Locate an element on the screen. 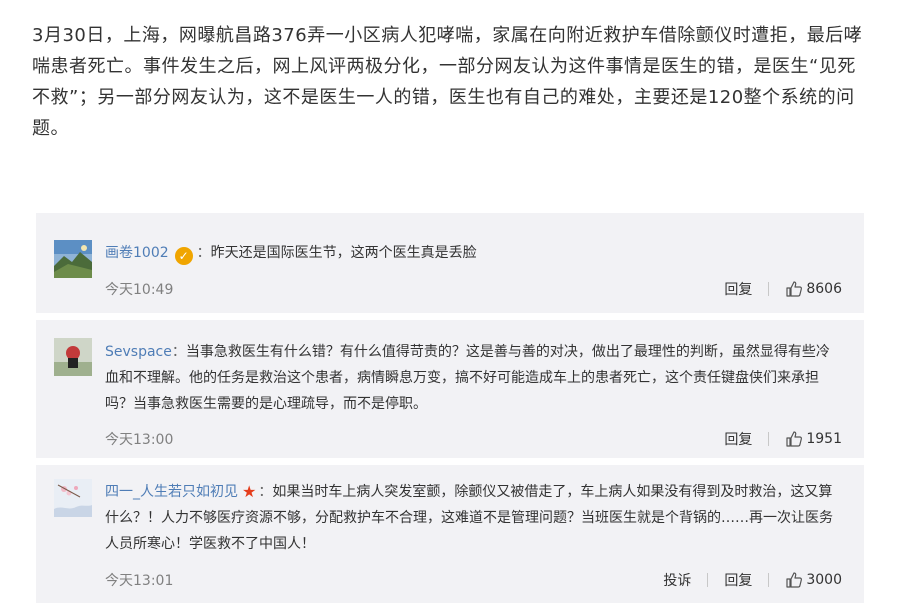  username: 四一_人生若只如初见 is located at coordinates (171, 492).